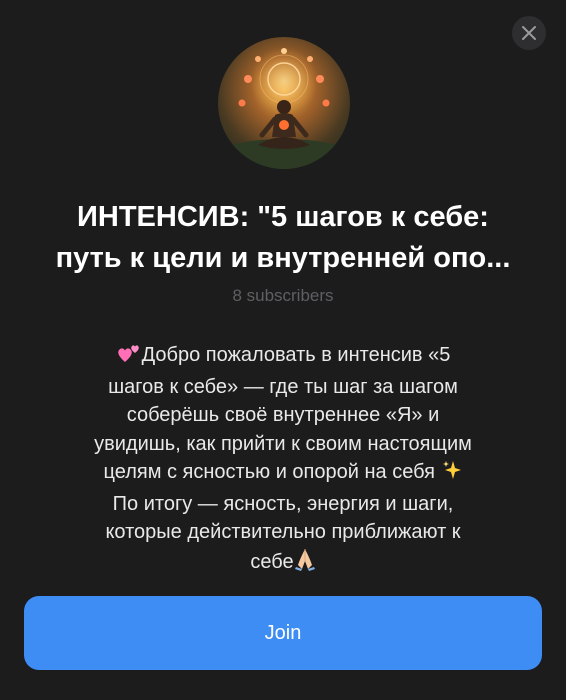 The width and height of the screenshot is (566, 700). Describe the element at coordinates (283, 503) in the screenshot. I see `description-line: По итогу — ясность, энергия и шаги,` at that location.